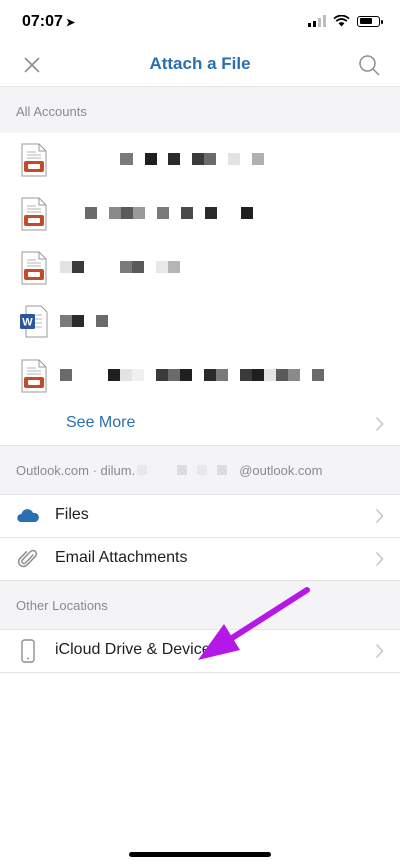 The width and height of the screenshot is (400, 866). Describe the element at coordinates (370, 21) in the screenshot. I see `battery-icon` at that location.